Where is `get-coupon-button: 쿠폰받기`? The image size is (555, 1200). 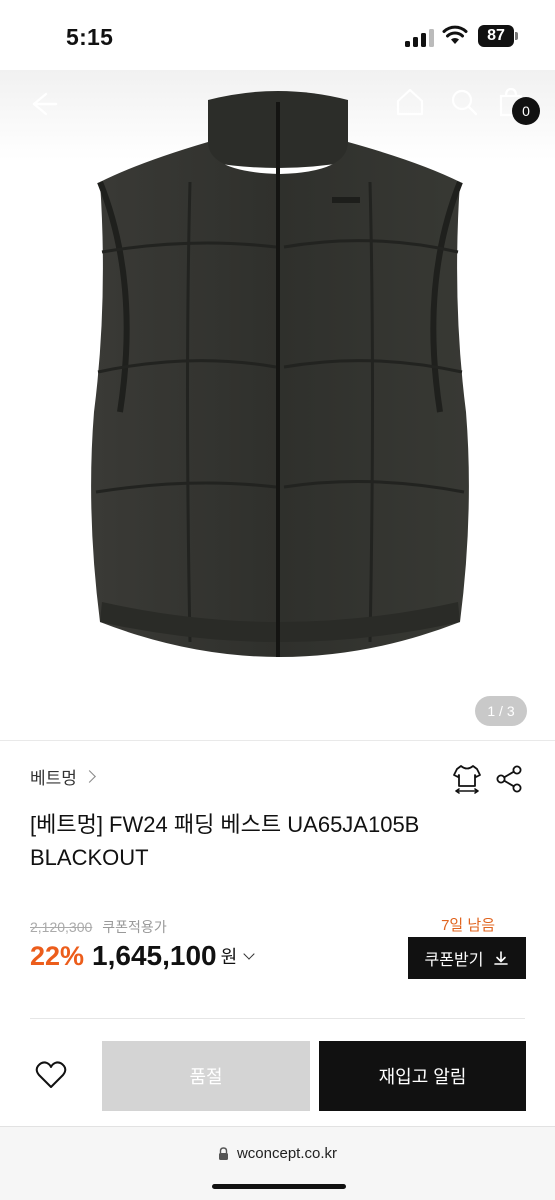 get-coupon-button: 쿠폰받기 is located at coordinates (467, 958).